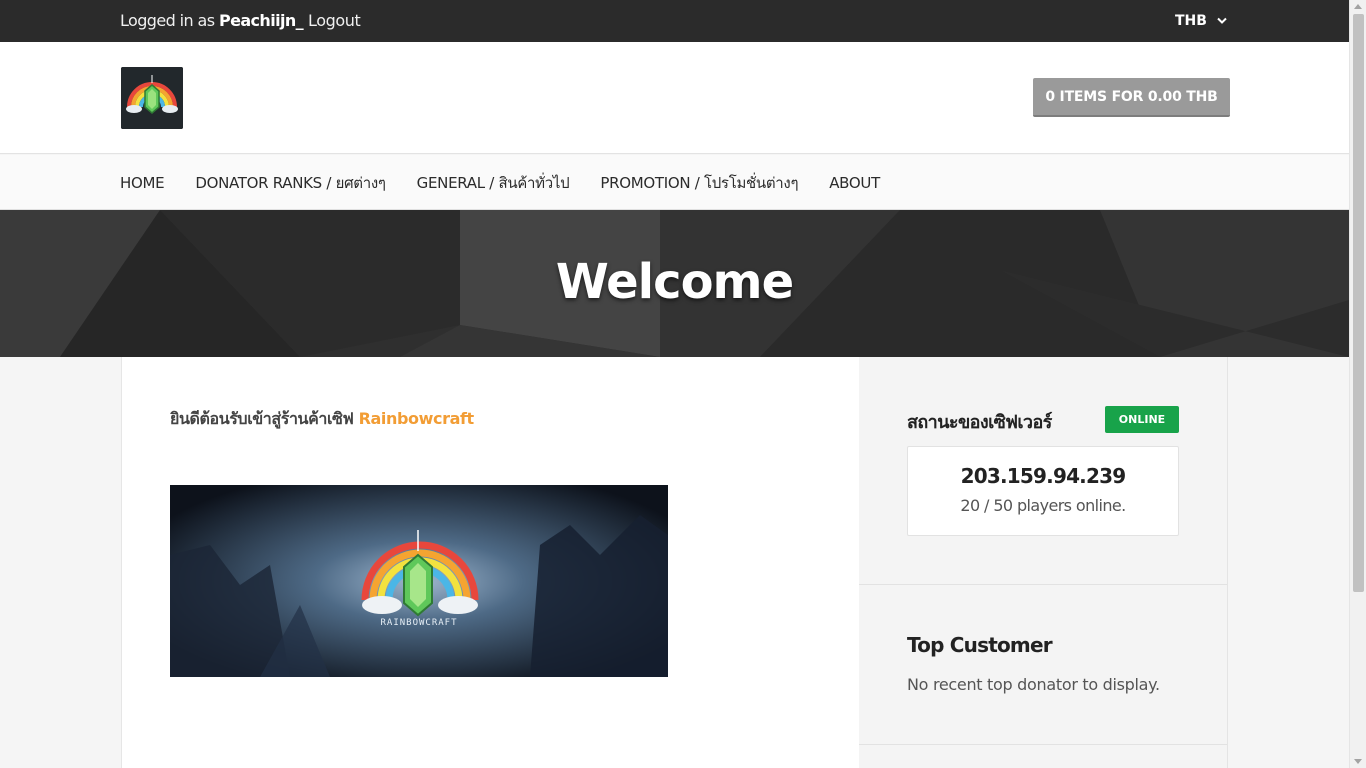 The height and width of the screenshot is (768, 1366). Describe the element at coordinates (1131, 97) in the screenshot. I see `cart-button: 0 ITEMS FOR 0.00 THB` at that location.